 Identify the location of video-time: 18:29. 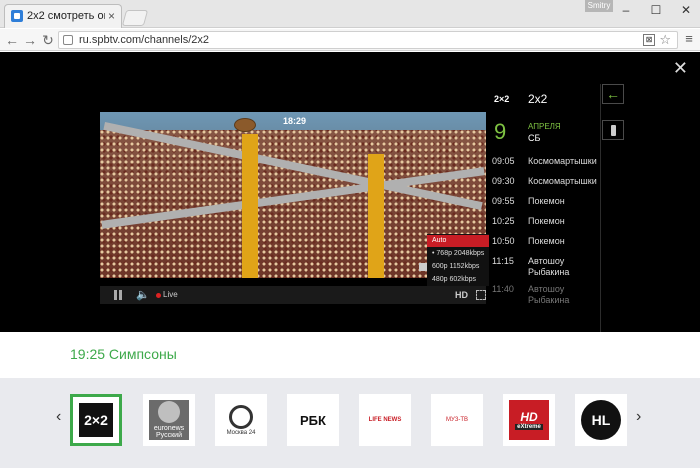
(295, 121).